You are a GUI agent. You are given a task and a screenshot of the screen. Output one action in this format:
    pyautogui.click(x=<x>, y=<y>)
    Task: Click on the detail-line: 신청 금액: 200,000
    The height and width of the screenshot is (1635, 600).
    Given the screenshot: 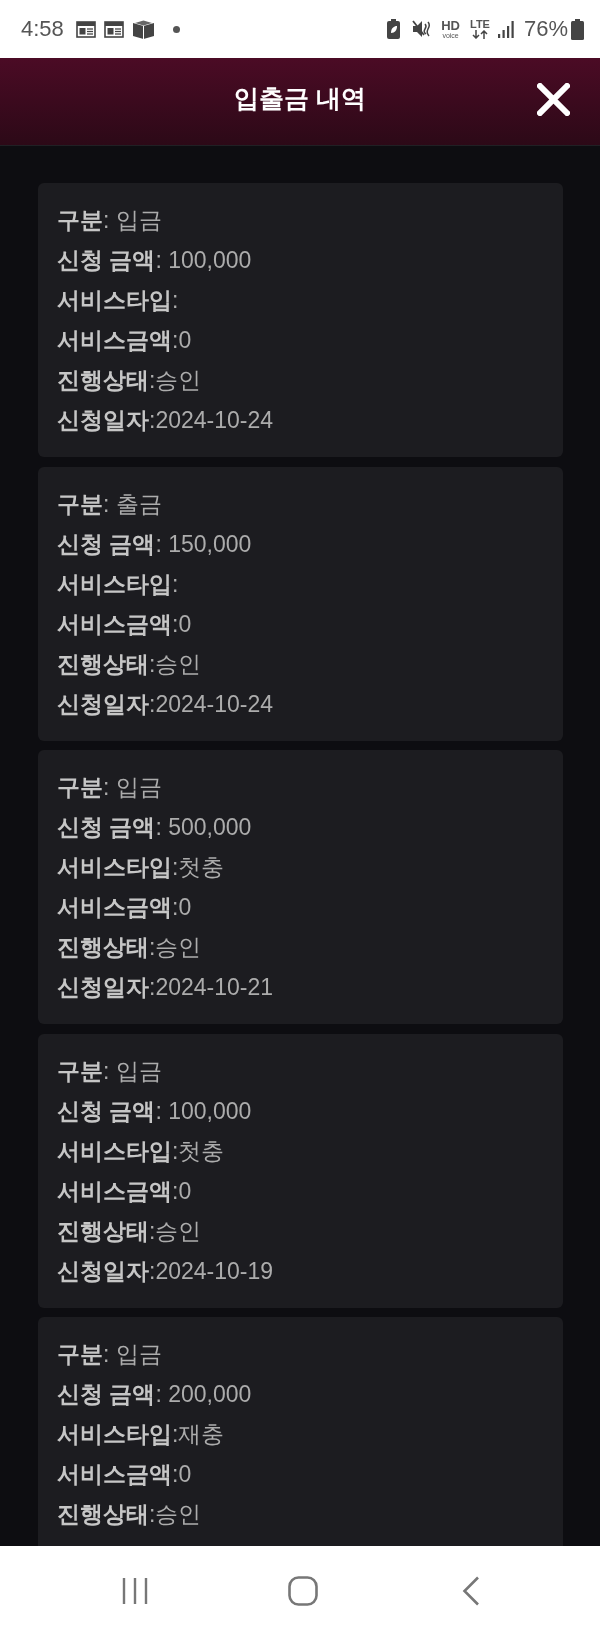 What is the action you would take?
    pyautogui.click(x=155, y=1394)
    